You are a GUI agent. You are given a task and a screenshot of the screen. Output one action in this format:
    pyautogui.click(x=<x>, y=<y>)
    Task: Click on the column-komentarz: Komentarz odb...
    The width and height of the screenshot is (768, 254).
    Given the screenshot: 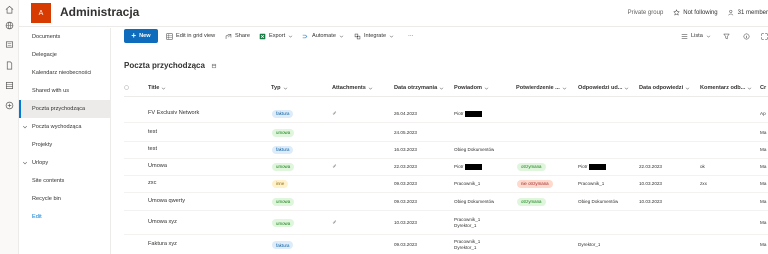 What is the action you would take?
    pyautogui.click(x=726, y=88)
    